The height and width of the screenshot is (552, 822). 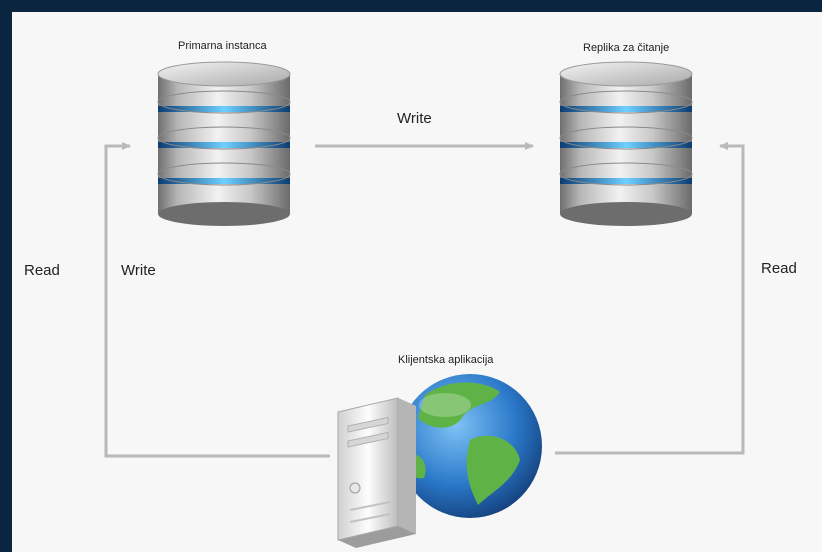 I want to click on client-application-label: Klijentska aplikacija, so click(x=446, y=360).